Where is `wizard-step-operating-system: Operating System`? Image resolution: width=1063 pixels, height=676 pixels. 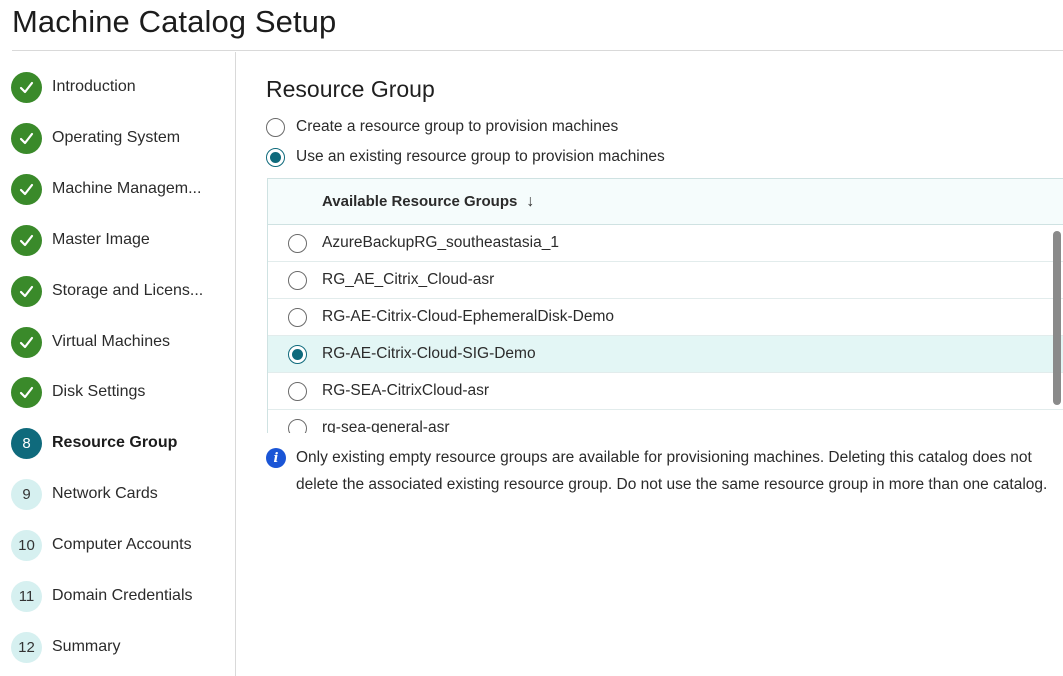
wizard-step-operating-system: Operating System is located at coordinates (95, 138).